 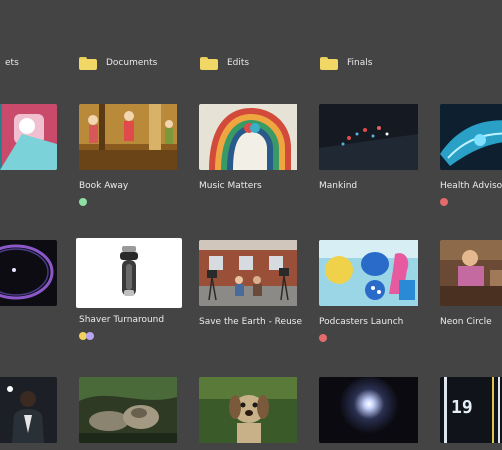 I want to click on folder-label: Edits, so click(x=238, y=63).